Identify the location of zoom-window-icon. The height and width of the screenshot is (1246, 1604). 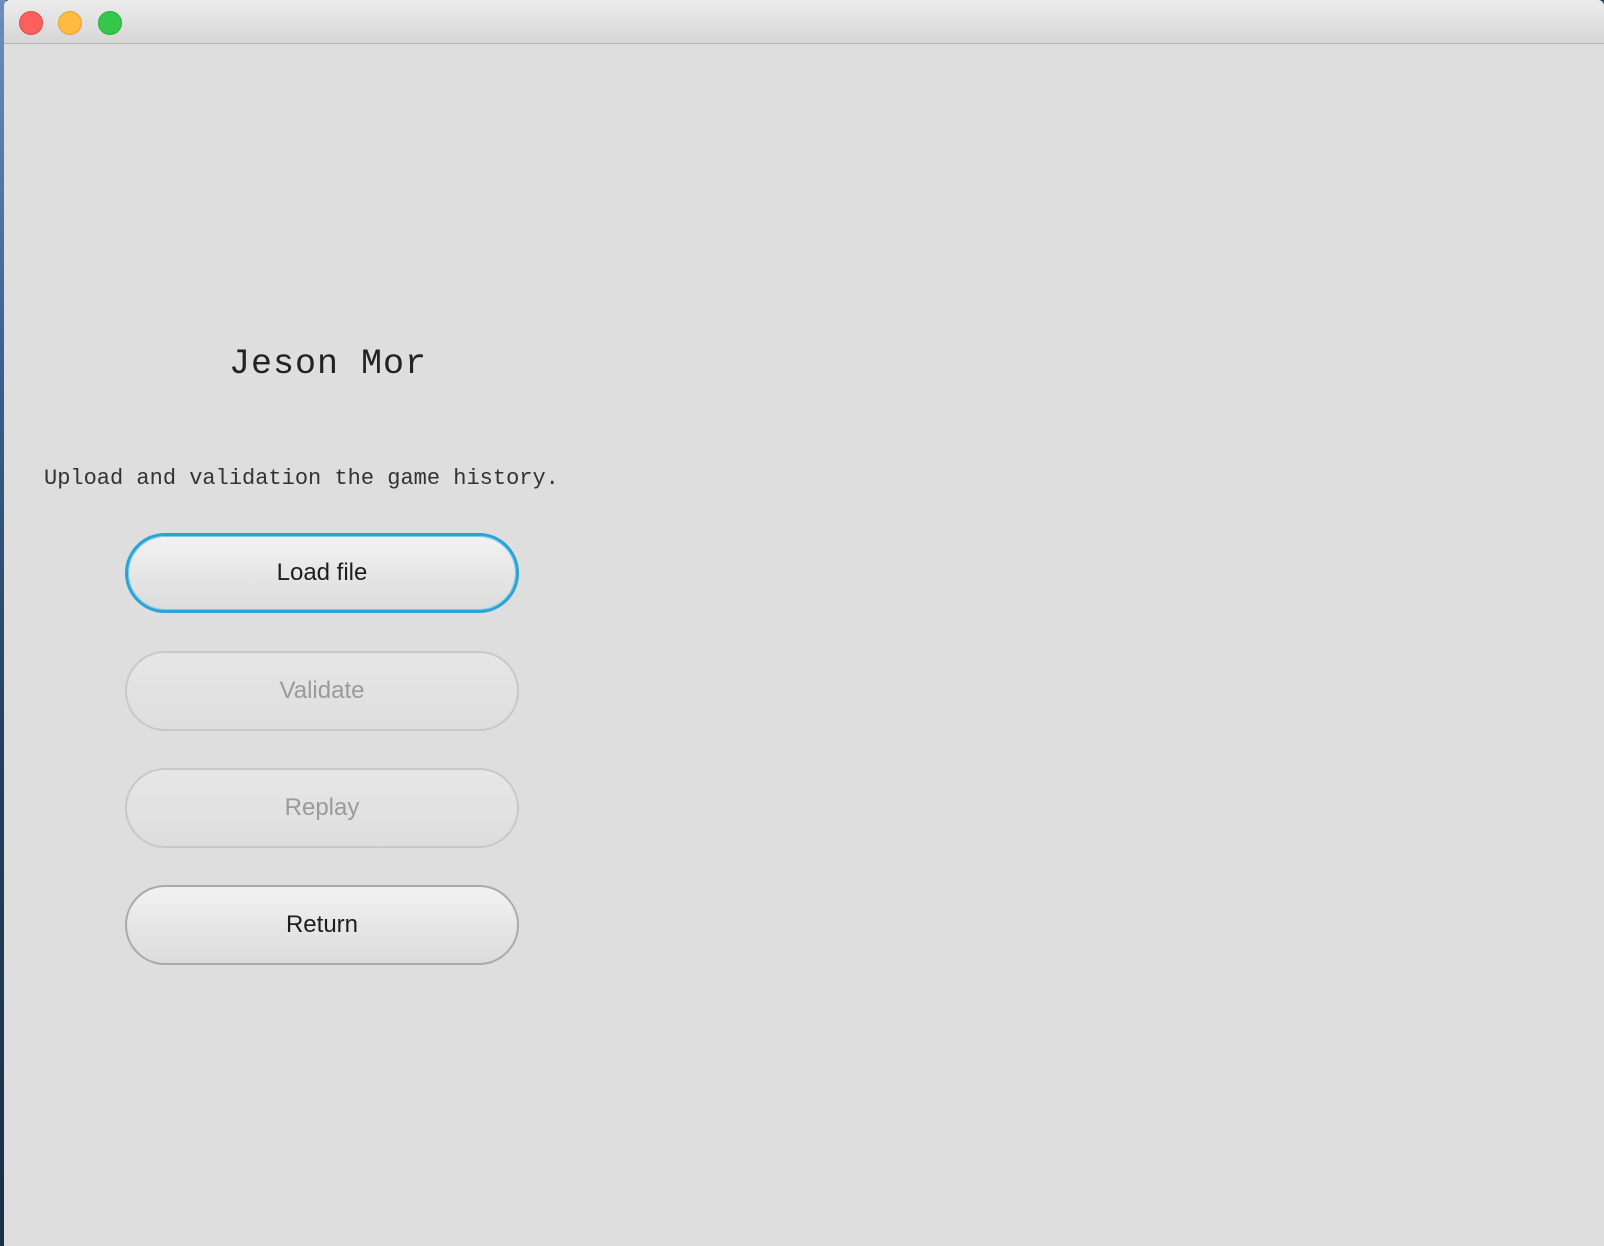
(110, 23).